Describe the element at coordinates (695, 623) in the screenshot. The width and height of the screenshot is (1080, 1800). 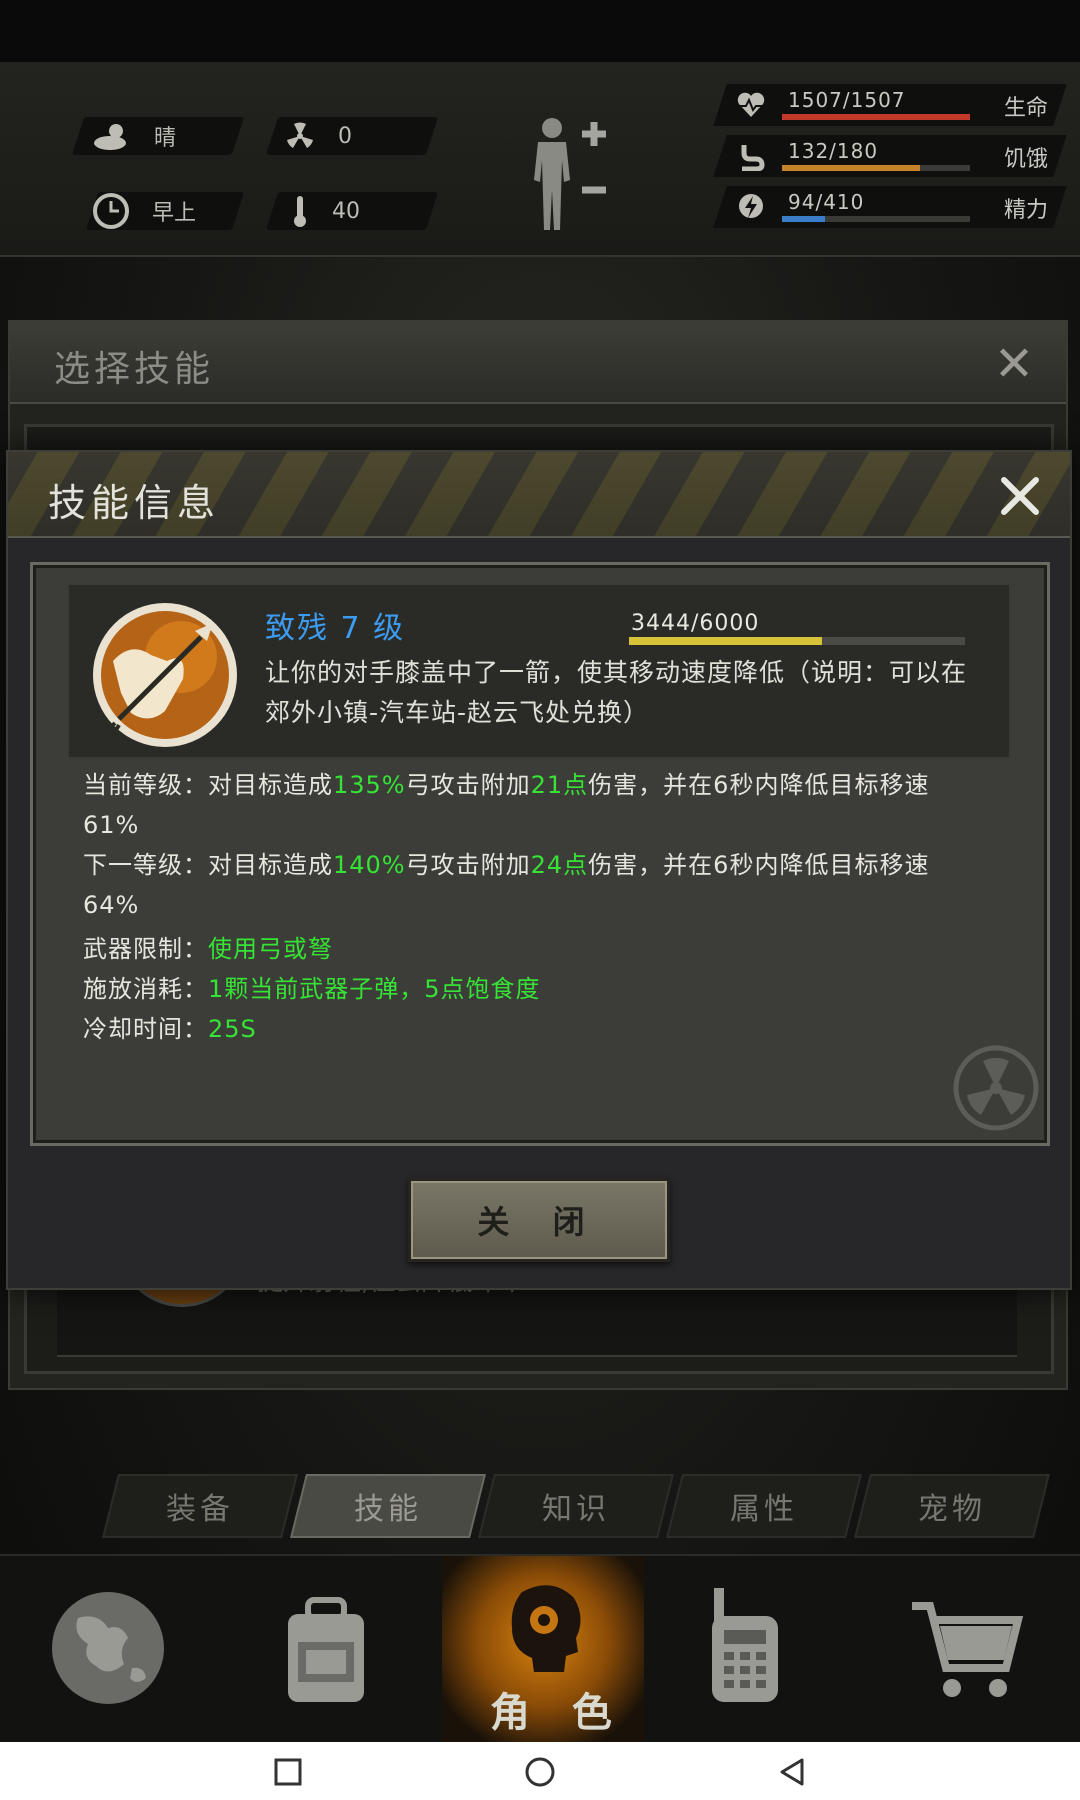
I see `skill-exp-value: 3444/6000` at that location.